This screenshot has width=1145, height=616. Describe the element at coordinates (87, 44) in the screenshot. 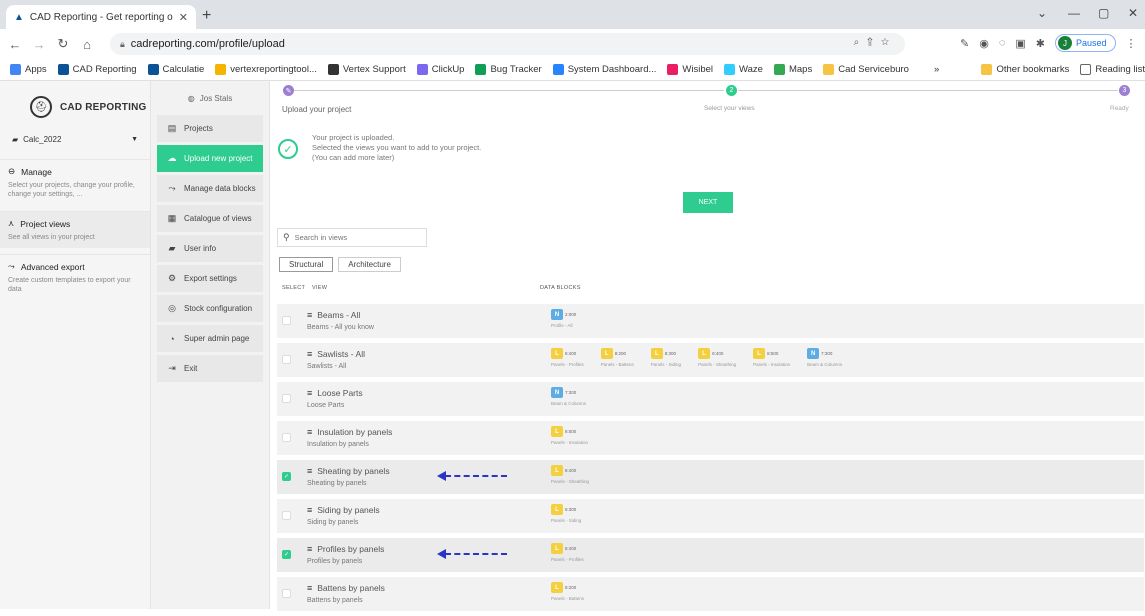

I see `home-icon: ⌂` at that location.